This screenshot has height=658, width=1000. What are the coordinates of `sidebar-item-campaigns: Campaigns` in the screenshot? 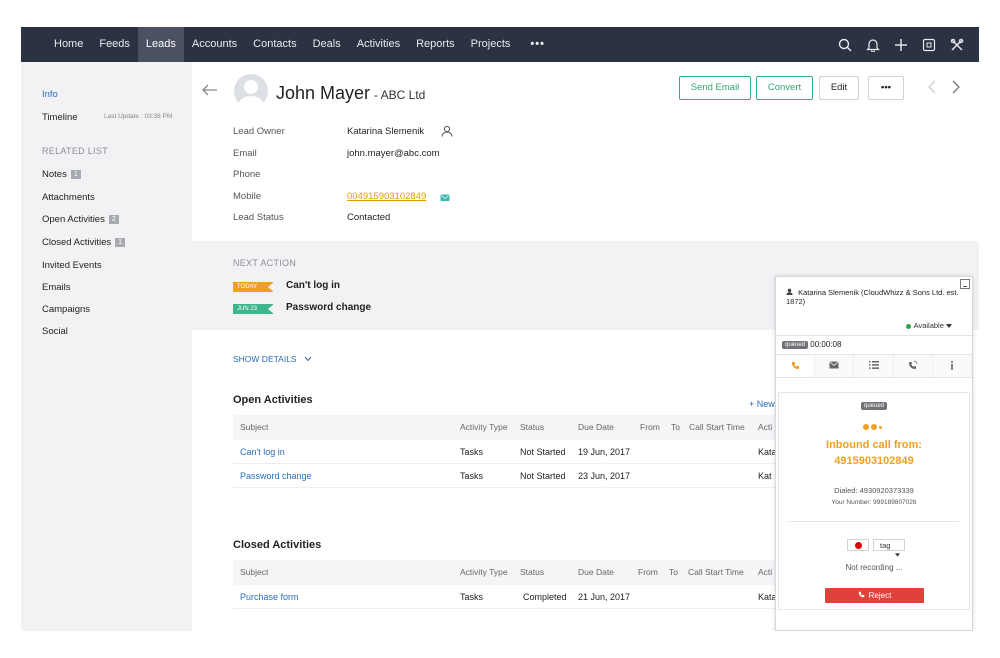 It's located at (66, 309).